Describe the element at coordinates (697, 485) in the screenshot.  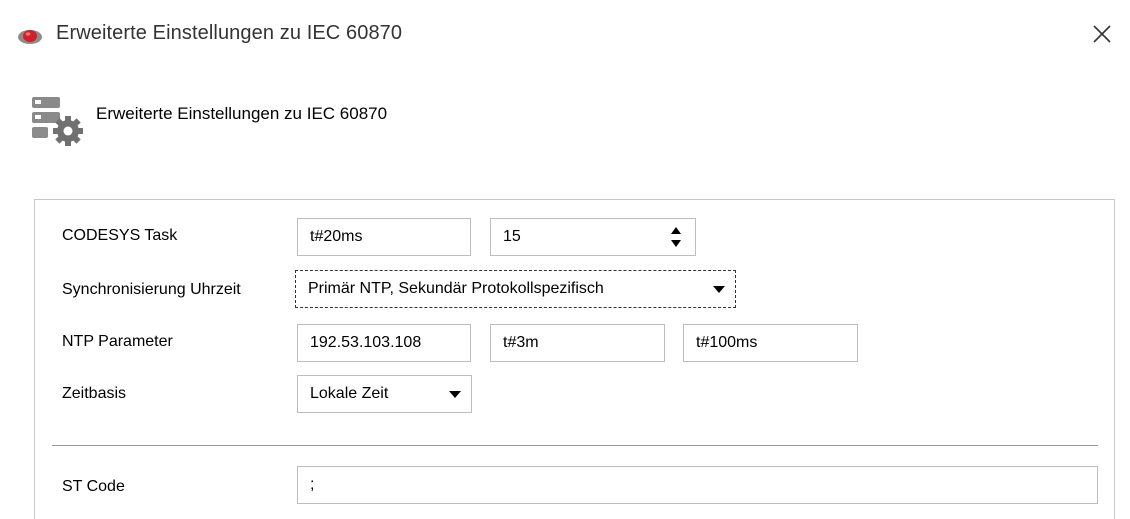
I see `st-code-input: ;` at that location.